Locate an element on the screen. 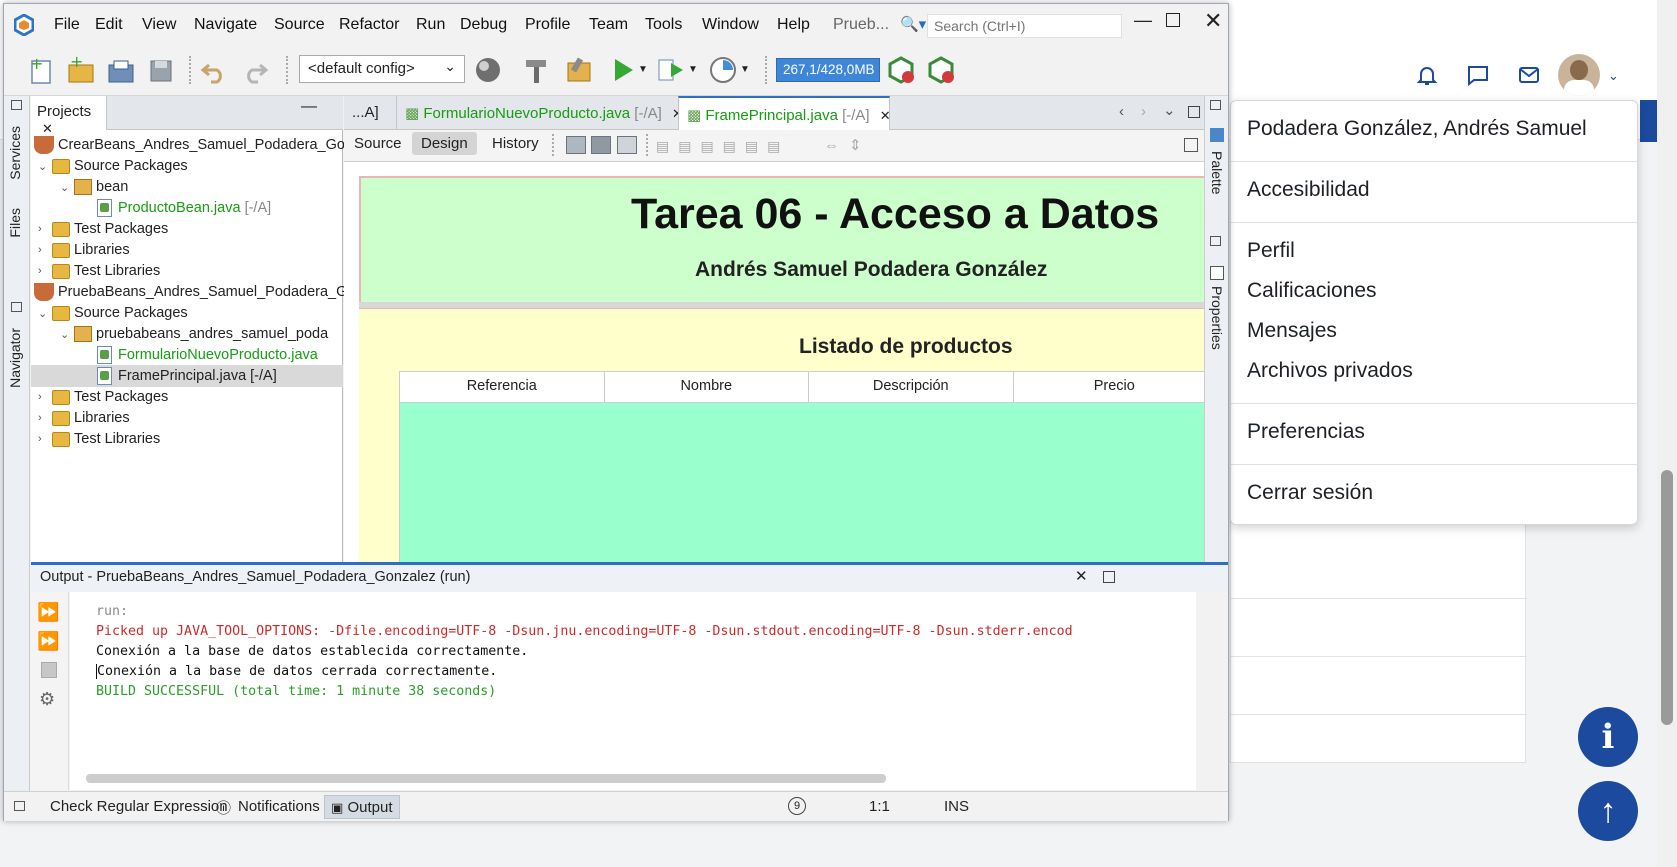 The width and height of the screenshot is (1677, 867). status-notifications: Notifications is located at coordinates (279, 806).